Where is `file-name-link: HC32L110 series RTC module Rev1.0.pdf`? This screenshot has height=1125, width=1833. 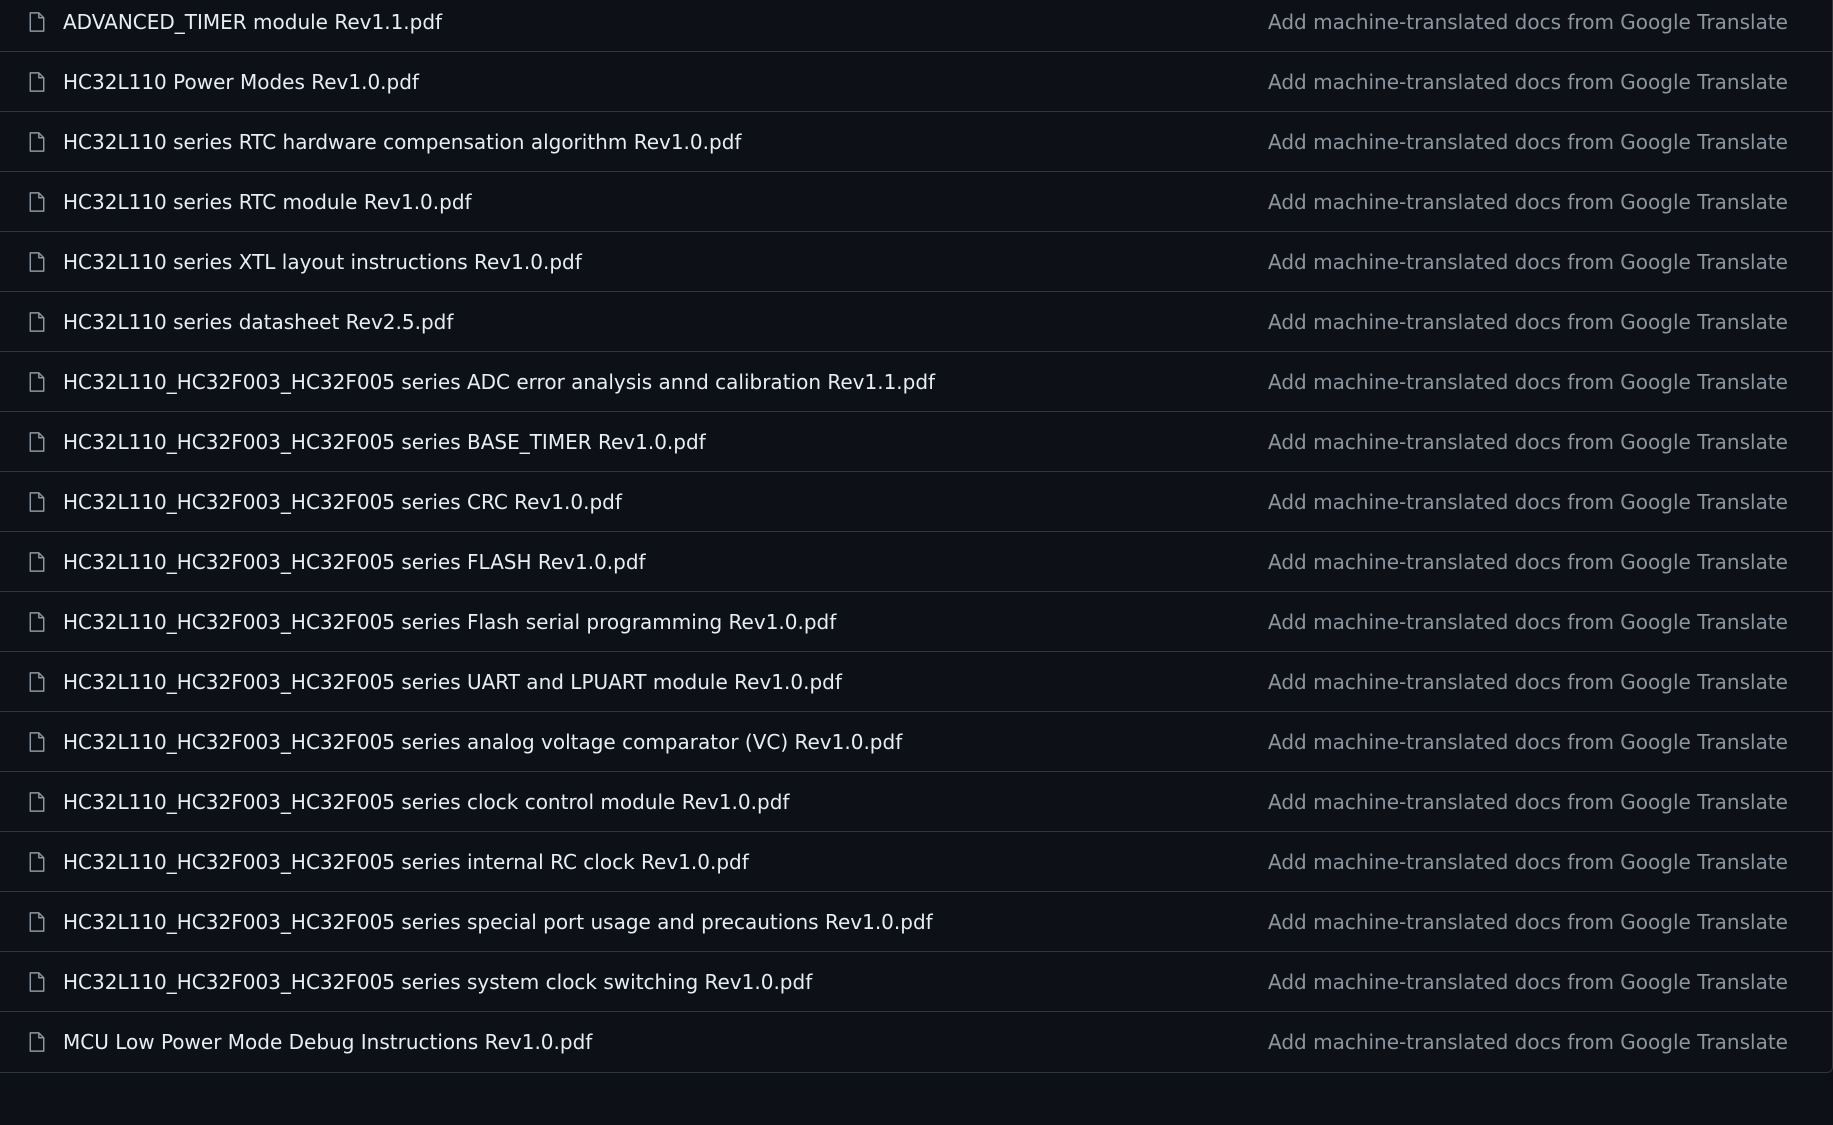 file-name-link: HC32L110 series RTC module Rev1.0.pdf is located at coordinates (665, 202).